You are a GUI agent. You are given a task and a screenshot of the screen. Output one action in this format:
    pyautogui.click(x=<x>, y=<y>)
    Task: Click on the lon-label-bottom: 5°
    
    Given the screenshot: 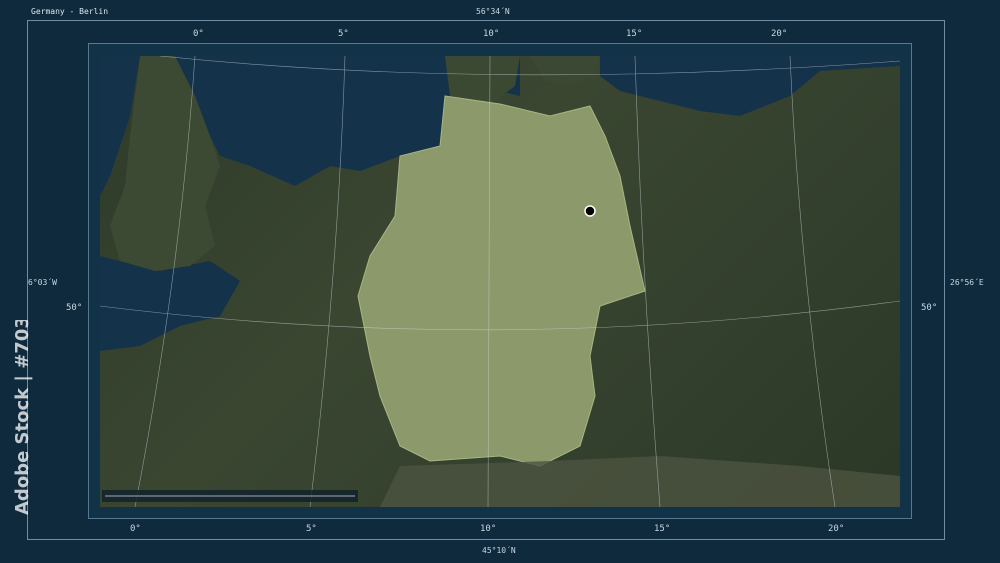 What is the action you would take?
    pyautogui.click(x=311, y=529)
    